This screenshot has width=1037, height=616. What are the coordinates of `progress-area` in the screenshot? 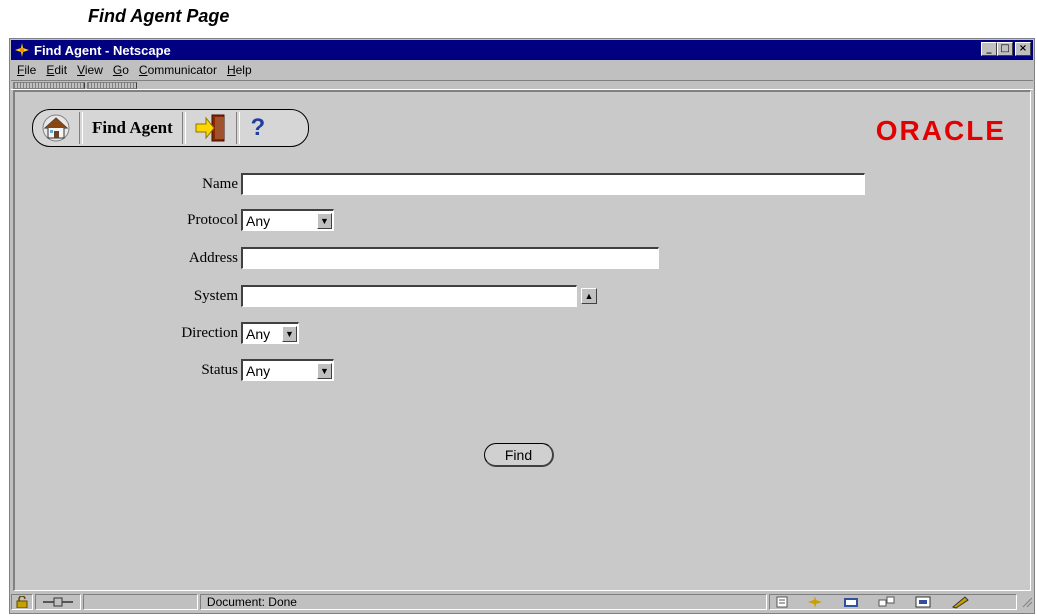 It's located at (140, 602).